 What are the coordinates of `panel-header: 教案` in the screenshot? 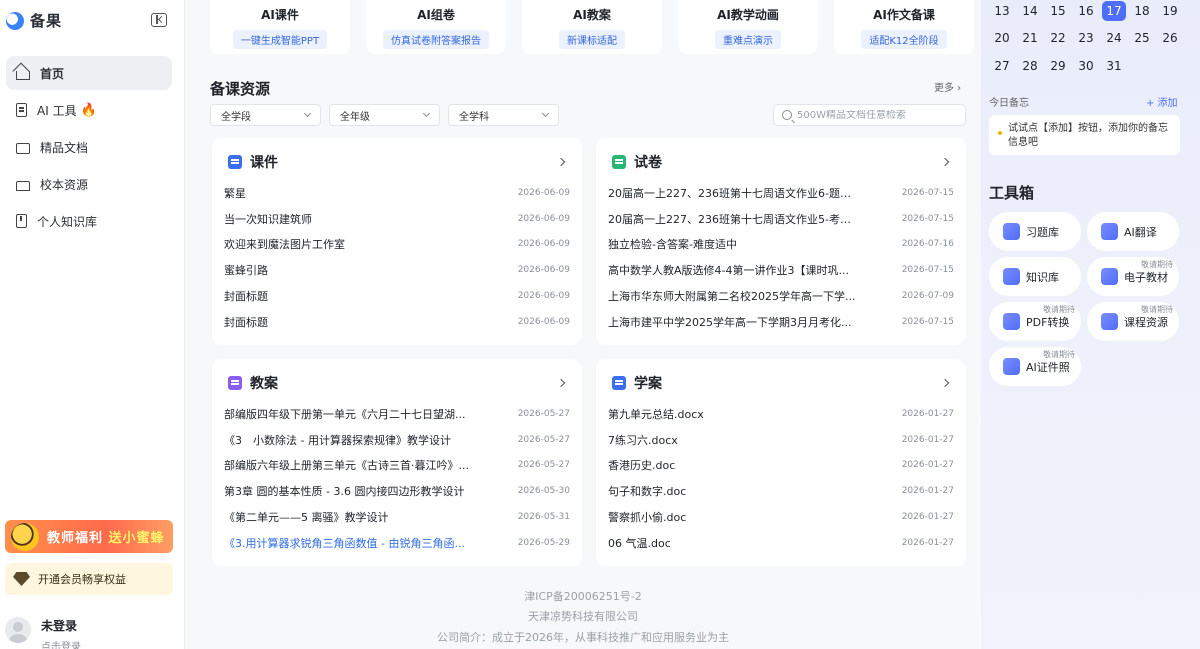 It's located at (397, 383).